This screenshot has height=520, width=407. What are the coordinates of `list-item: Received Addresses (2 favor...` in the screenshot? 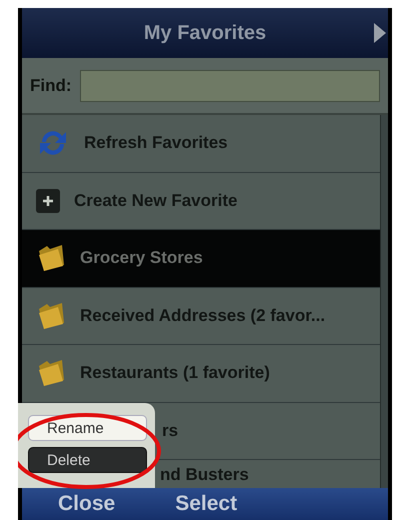 It's located at (201, 316).